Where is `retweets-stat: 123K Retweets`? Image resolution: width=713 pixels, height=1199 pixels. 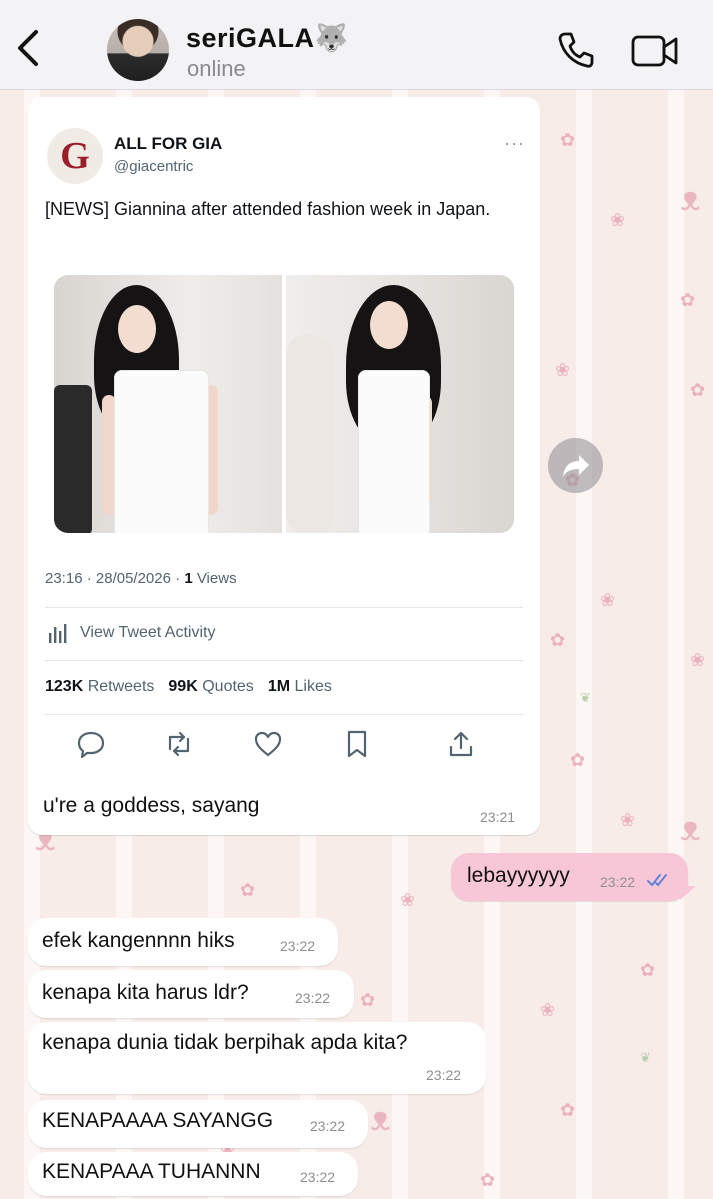
retweets-stat: 123K Retweets is located at coordinates (99, 687).